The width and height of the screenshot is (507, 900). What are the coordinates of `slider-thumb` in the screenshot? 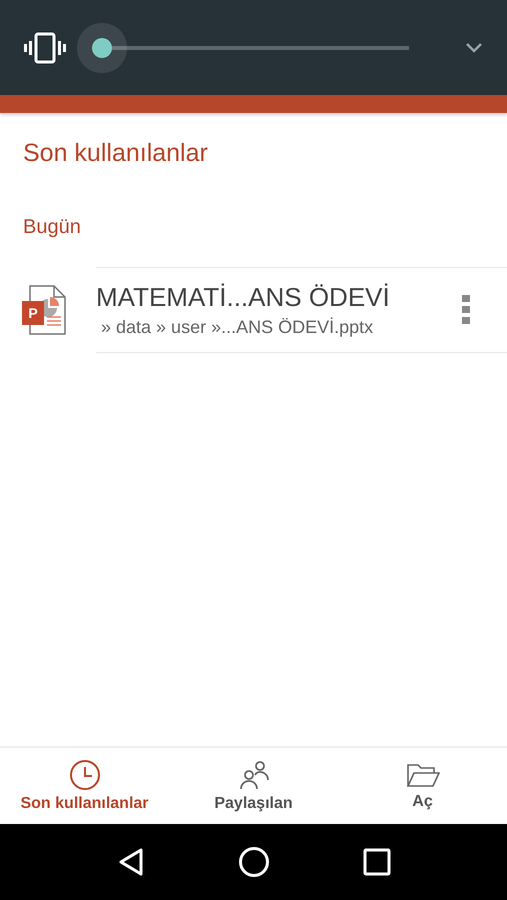 It's located at (102, 48).